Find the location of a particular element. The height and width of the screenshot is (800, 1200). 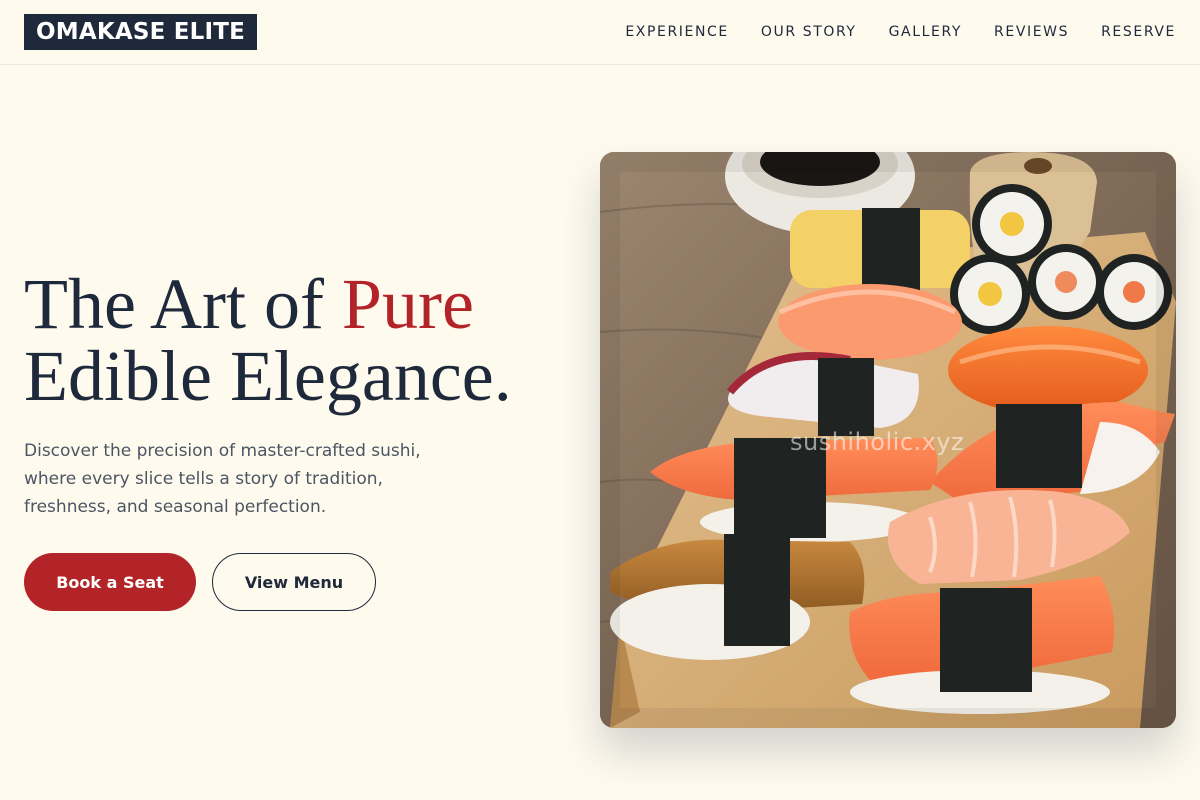

brand-logo: OMAKASE ELITE is located at coordinates (141, 32).